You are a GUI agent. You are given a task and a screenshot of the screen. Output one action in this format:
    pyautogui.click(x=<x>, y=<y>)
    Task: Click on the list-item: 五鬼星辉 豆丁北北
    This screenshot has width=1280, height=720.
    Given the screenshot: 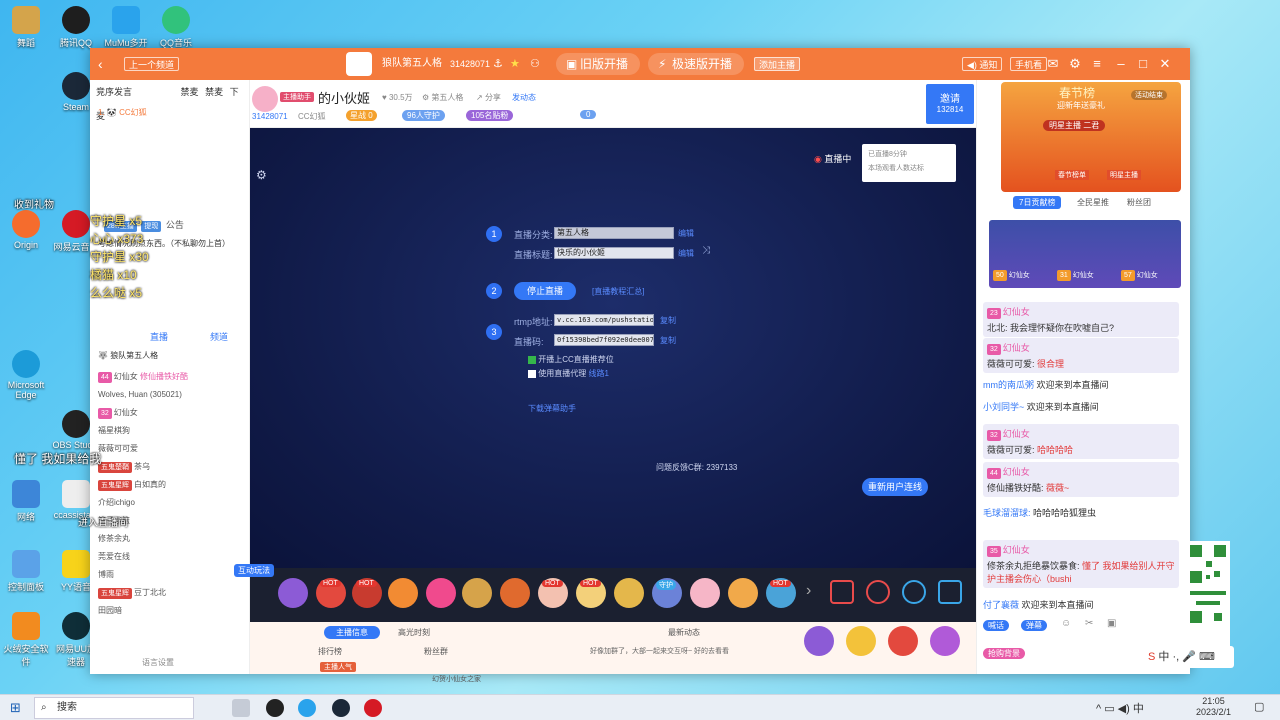 What is the action you would take?
    pyautogui.click(x=169, y=593)
    